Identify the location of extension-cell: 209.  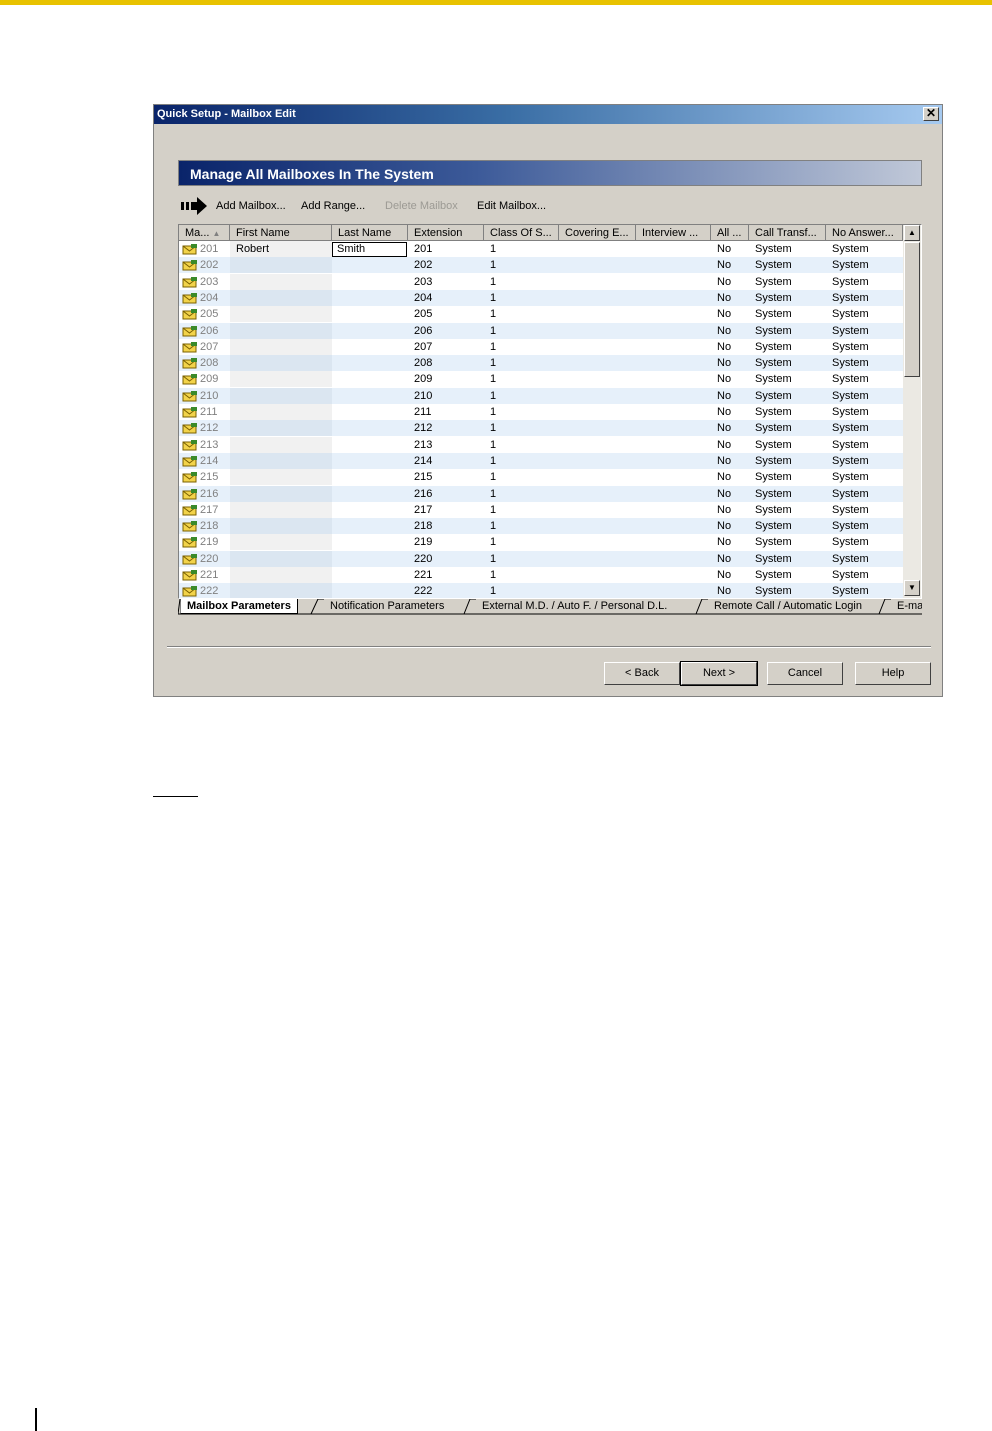
(446, 379).